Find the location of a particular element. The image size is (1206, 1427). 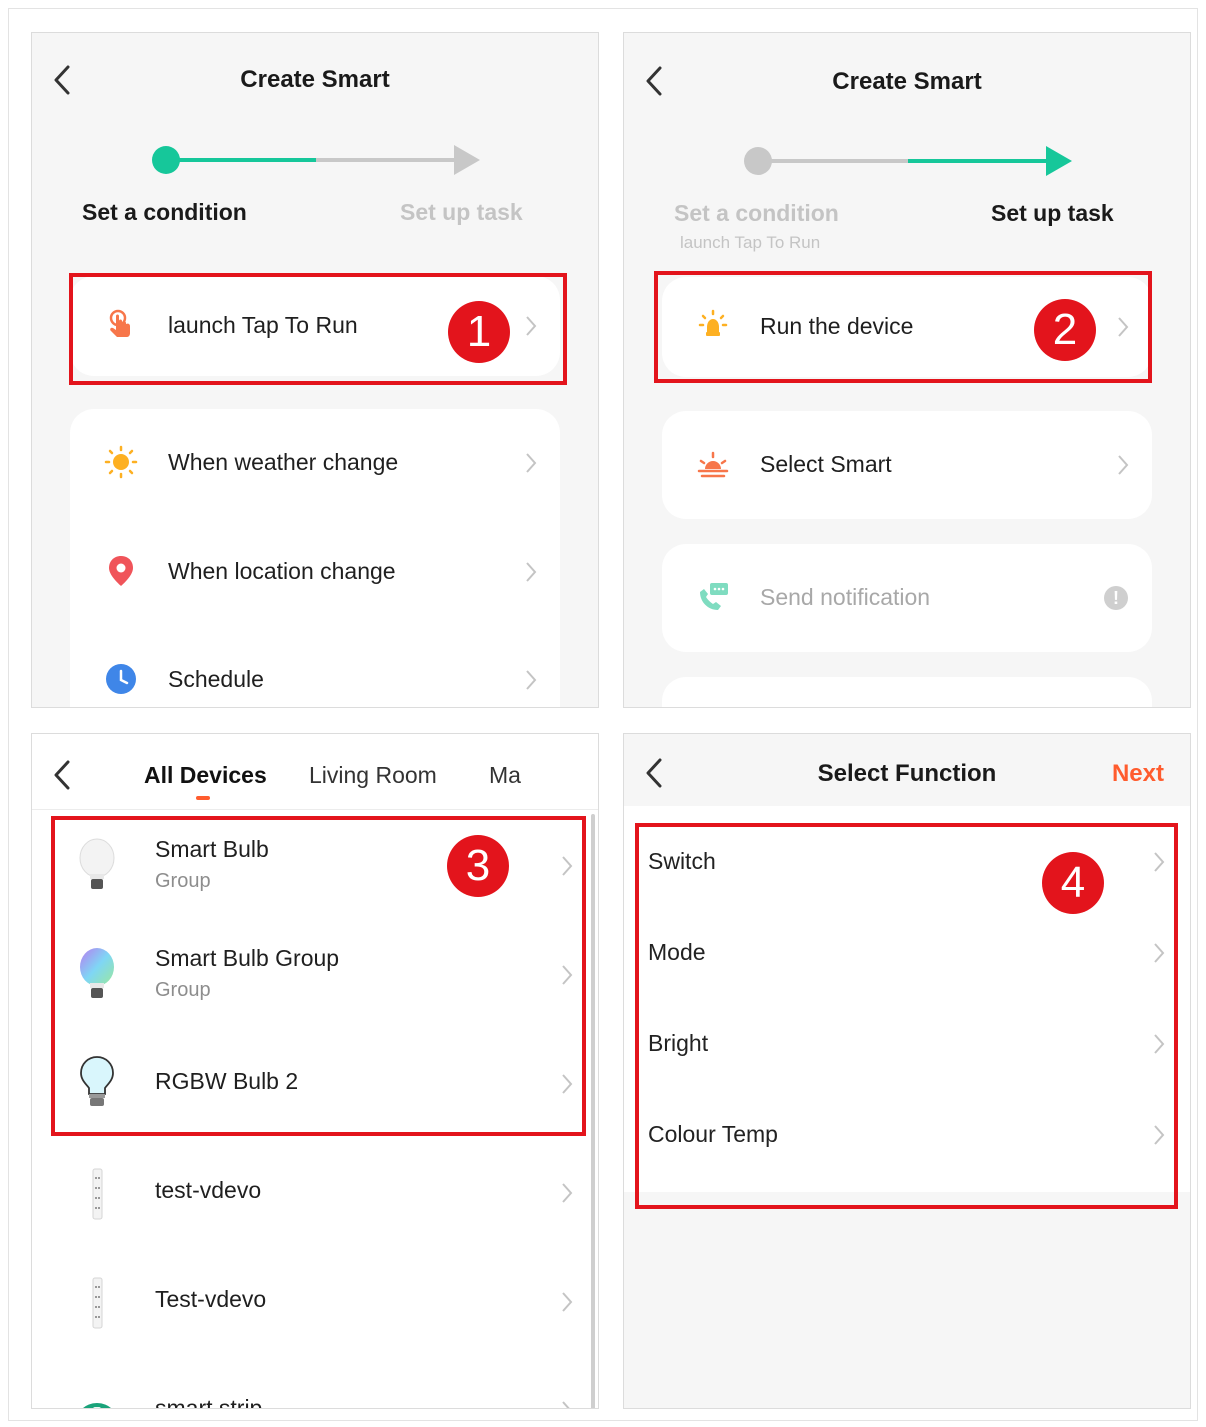

tap-hand-icon is located at coordinates (121, 325).